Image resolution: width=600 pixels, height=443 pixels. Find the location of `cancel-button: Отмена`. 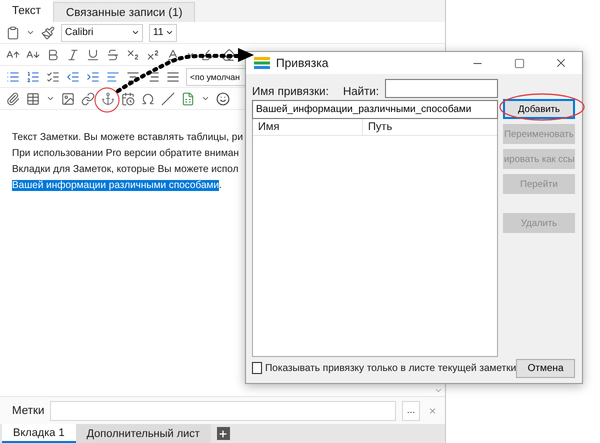

cancel-button: Отмена is located at coordinates (545, 368).